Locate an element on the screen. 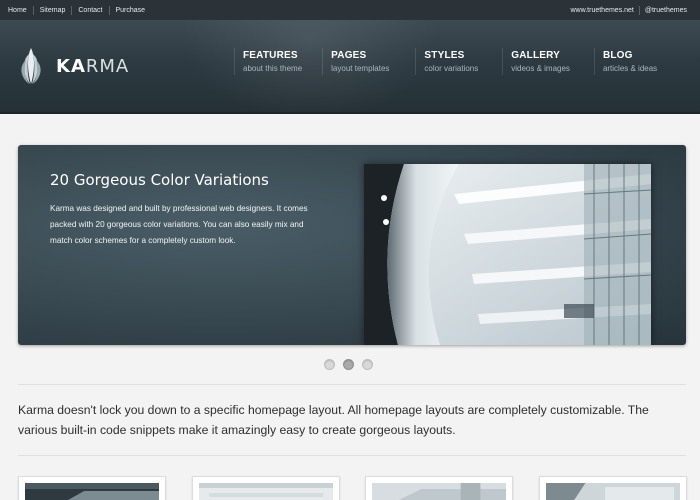  nav-subtitle: about this theme is located at coordinates (273, 68).